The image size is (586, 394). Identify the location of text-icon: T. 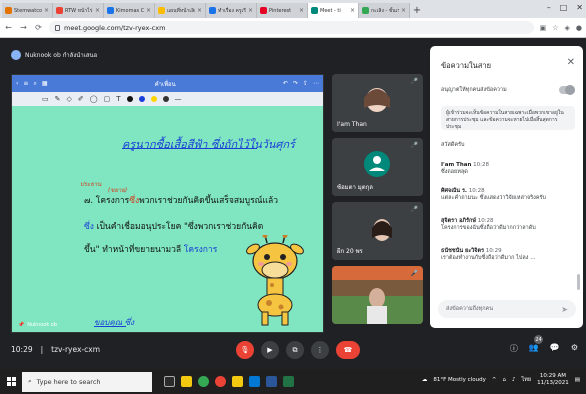
(118, 99).